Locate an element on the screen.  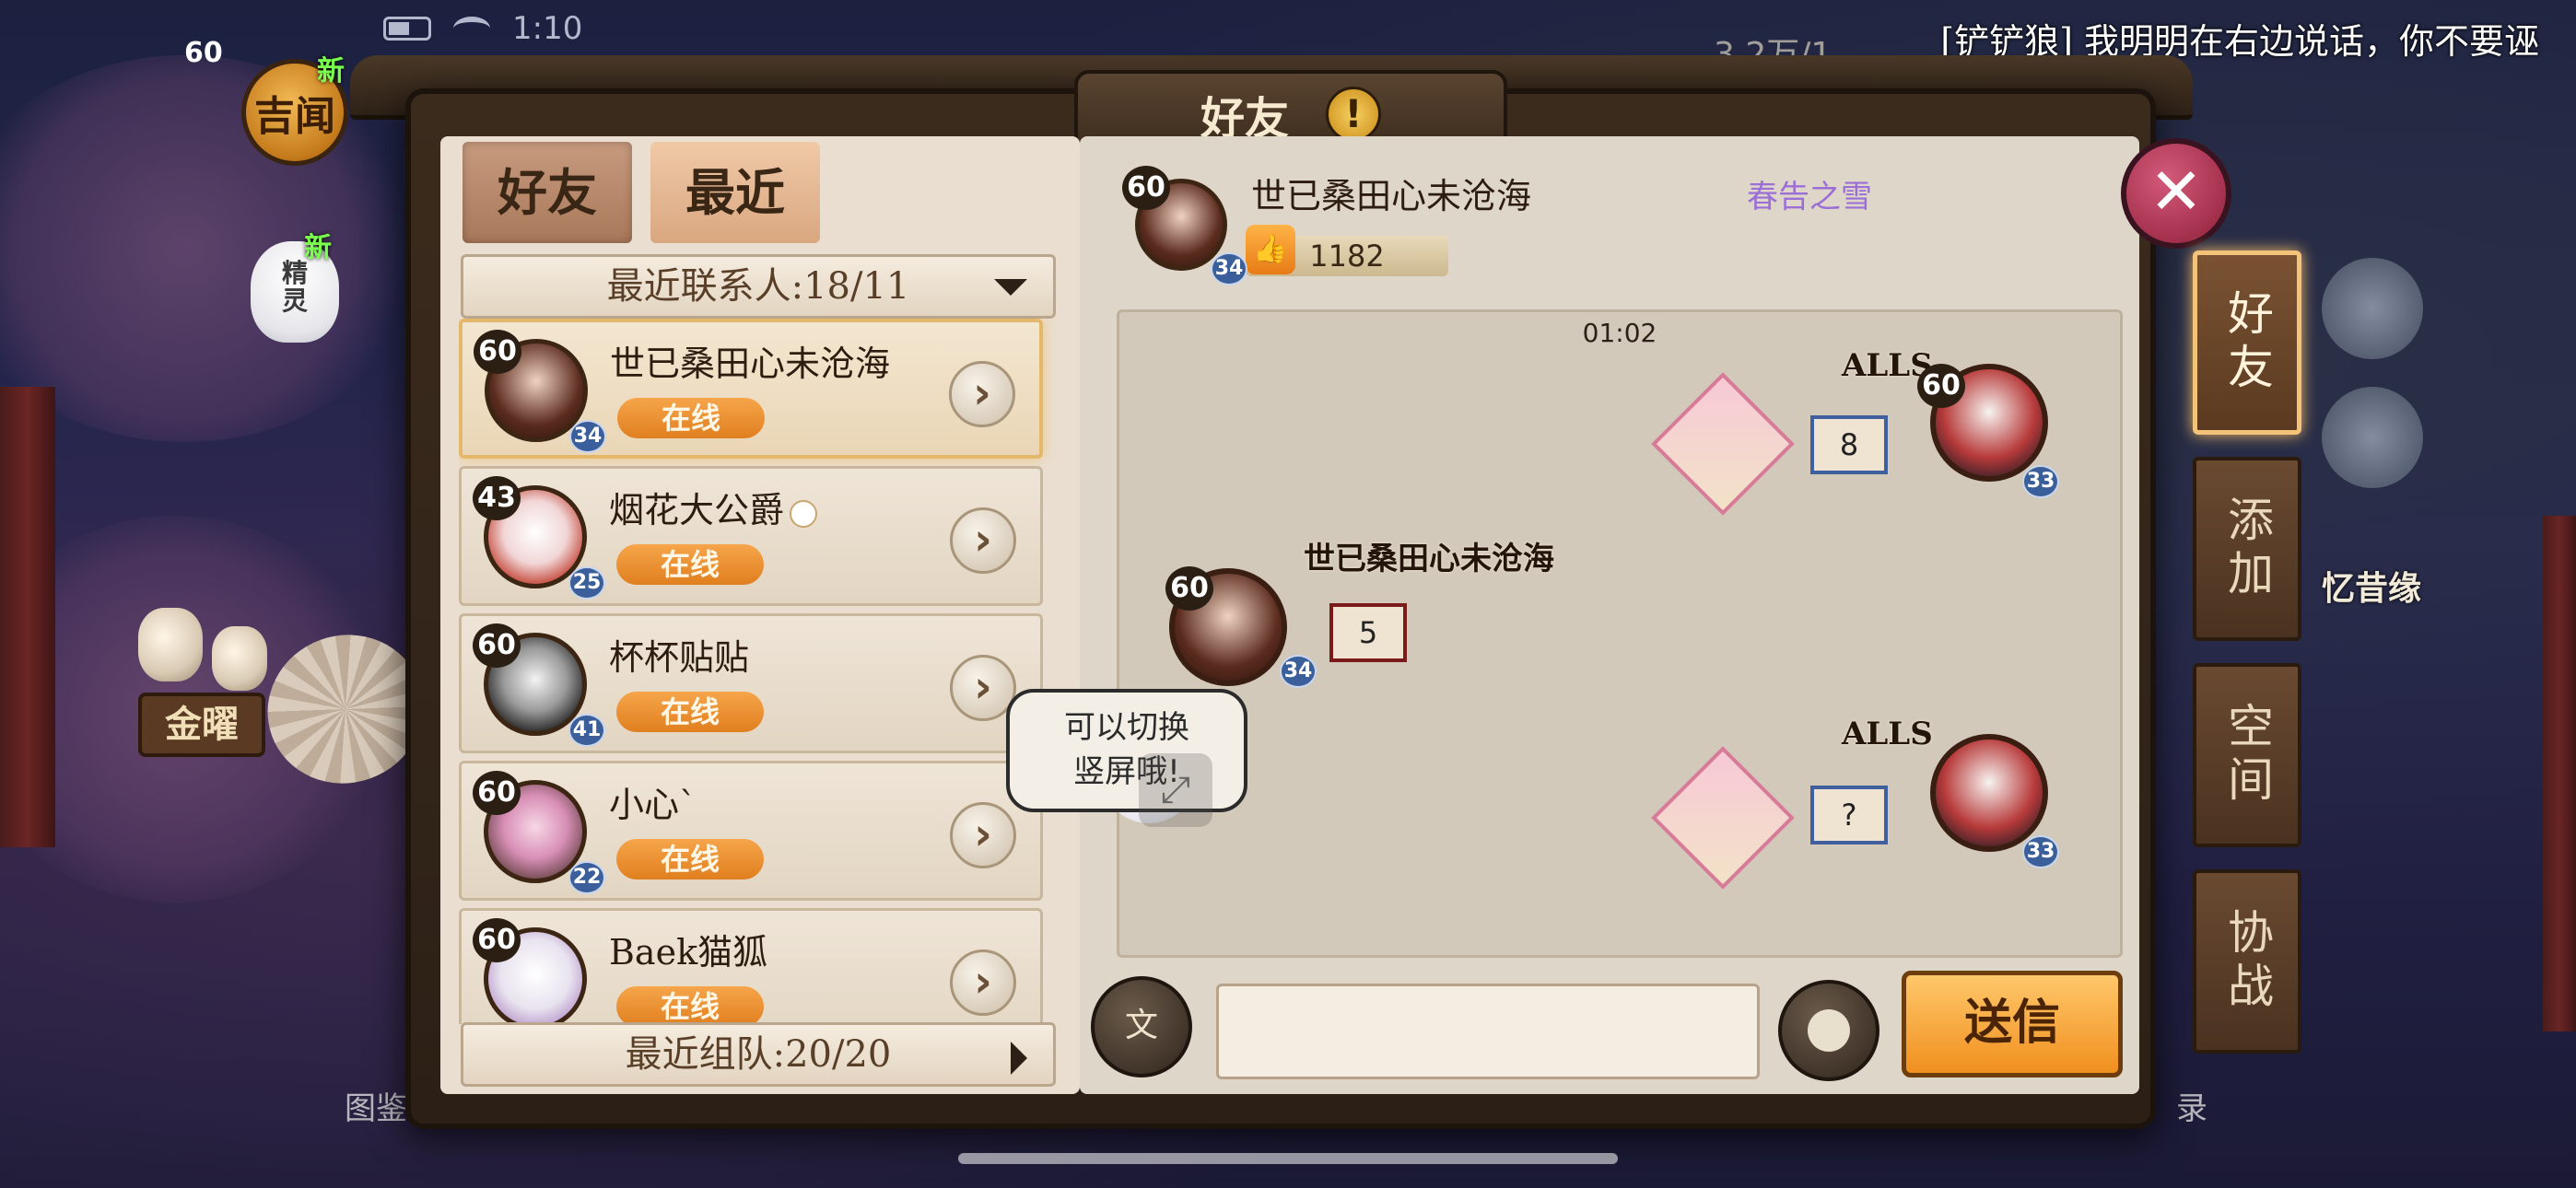
message-sender: ALLS is located at coordinates (1887, 734).